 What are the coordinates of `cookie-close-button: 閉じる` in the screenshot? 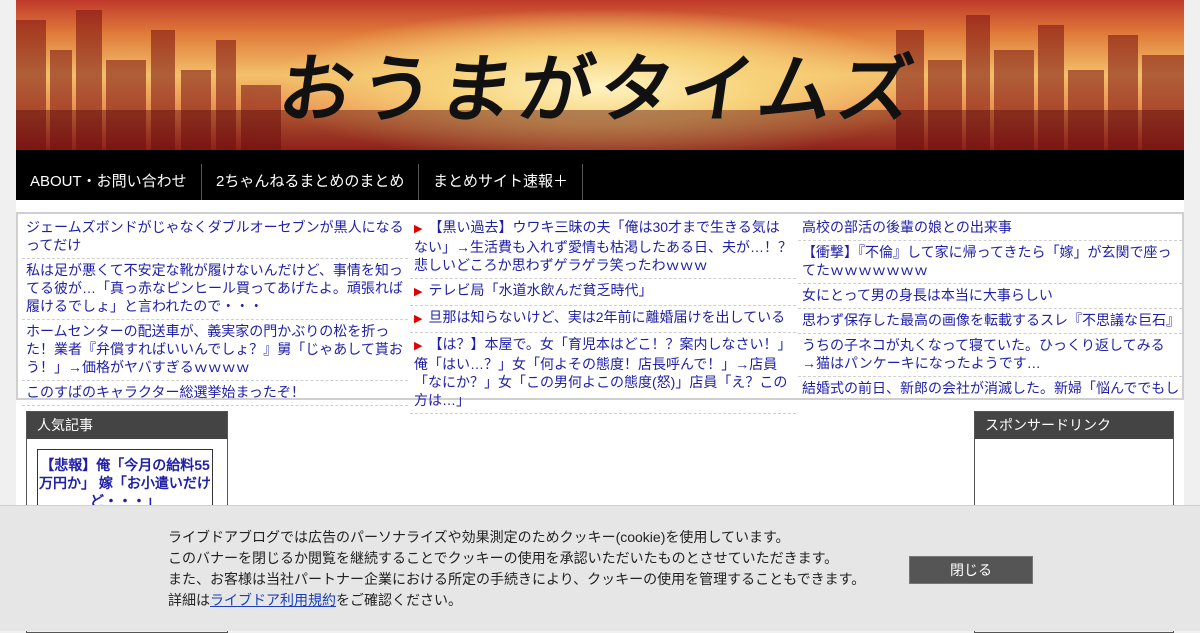 It's located at (971, 570).